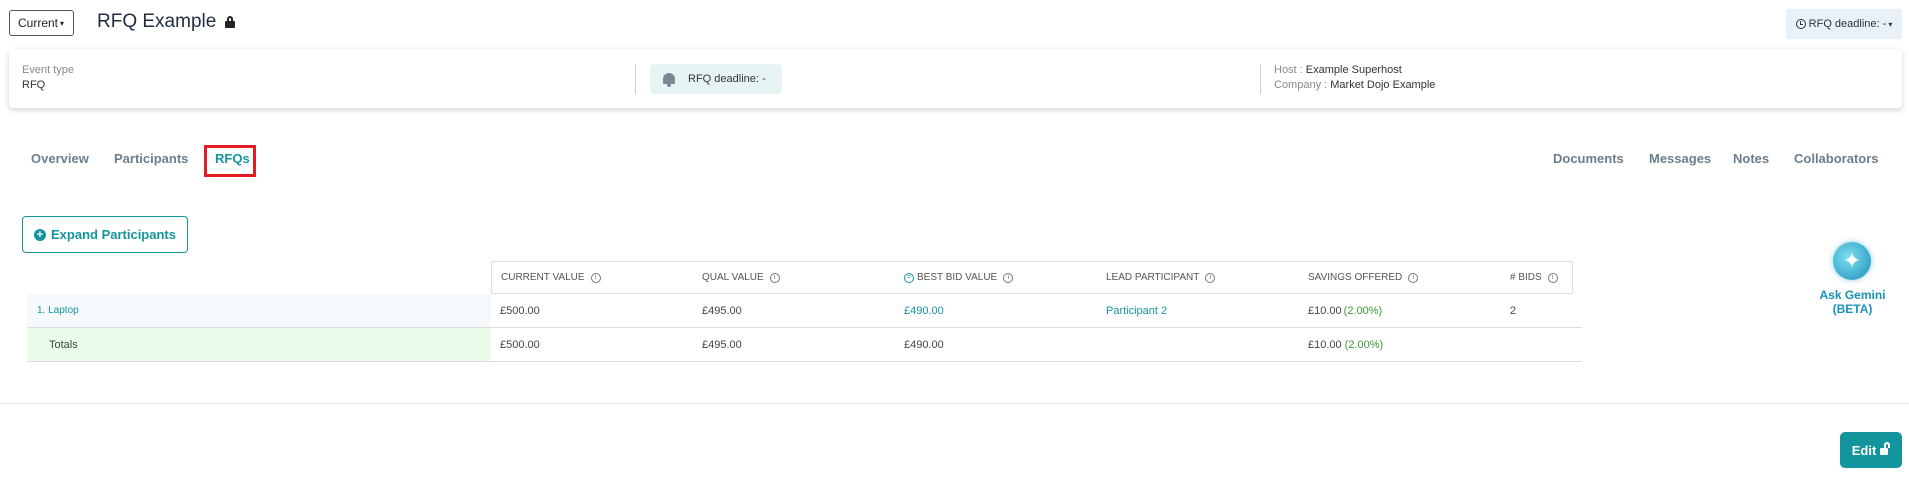 The height and width of the screenshot is (478, 1909). Describe the element at coordinates (1751, 158) in the screenshot. I see `tab-notes: Notes` at that location.